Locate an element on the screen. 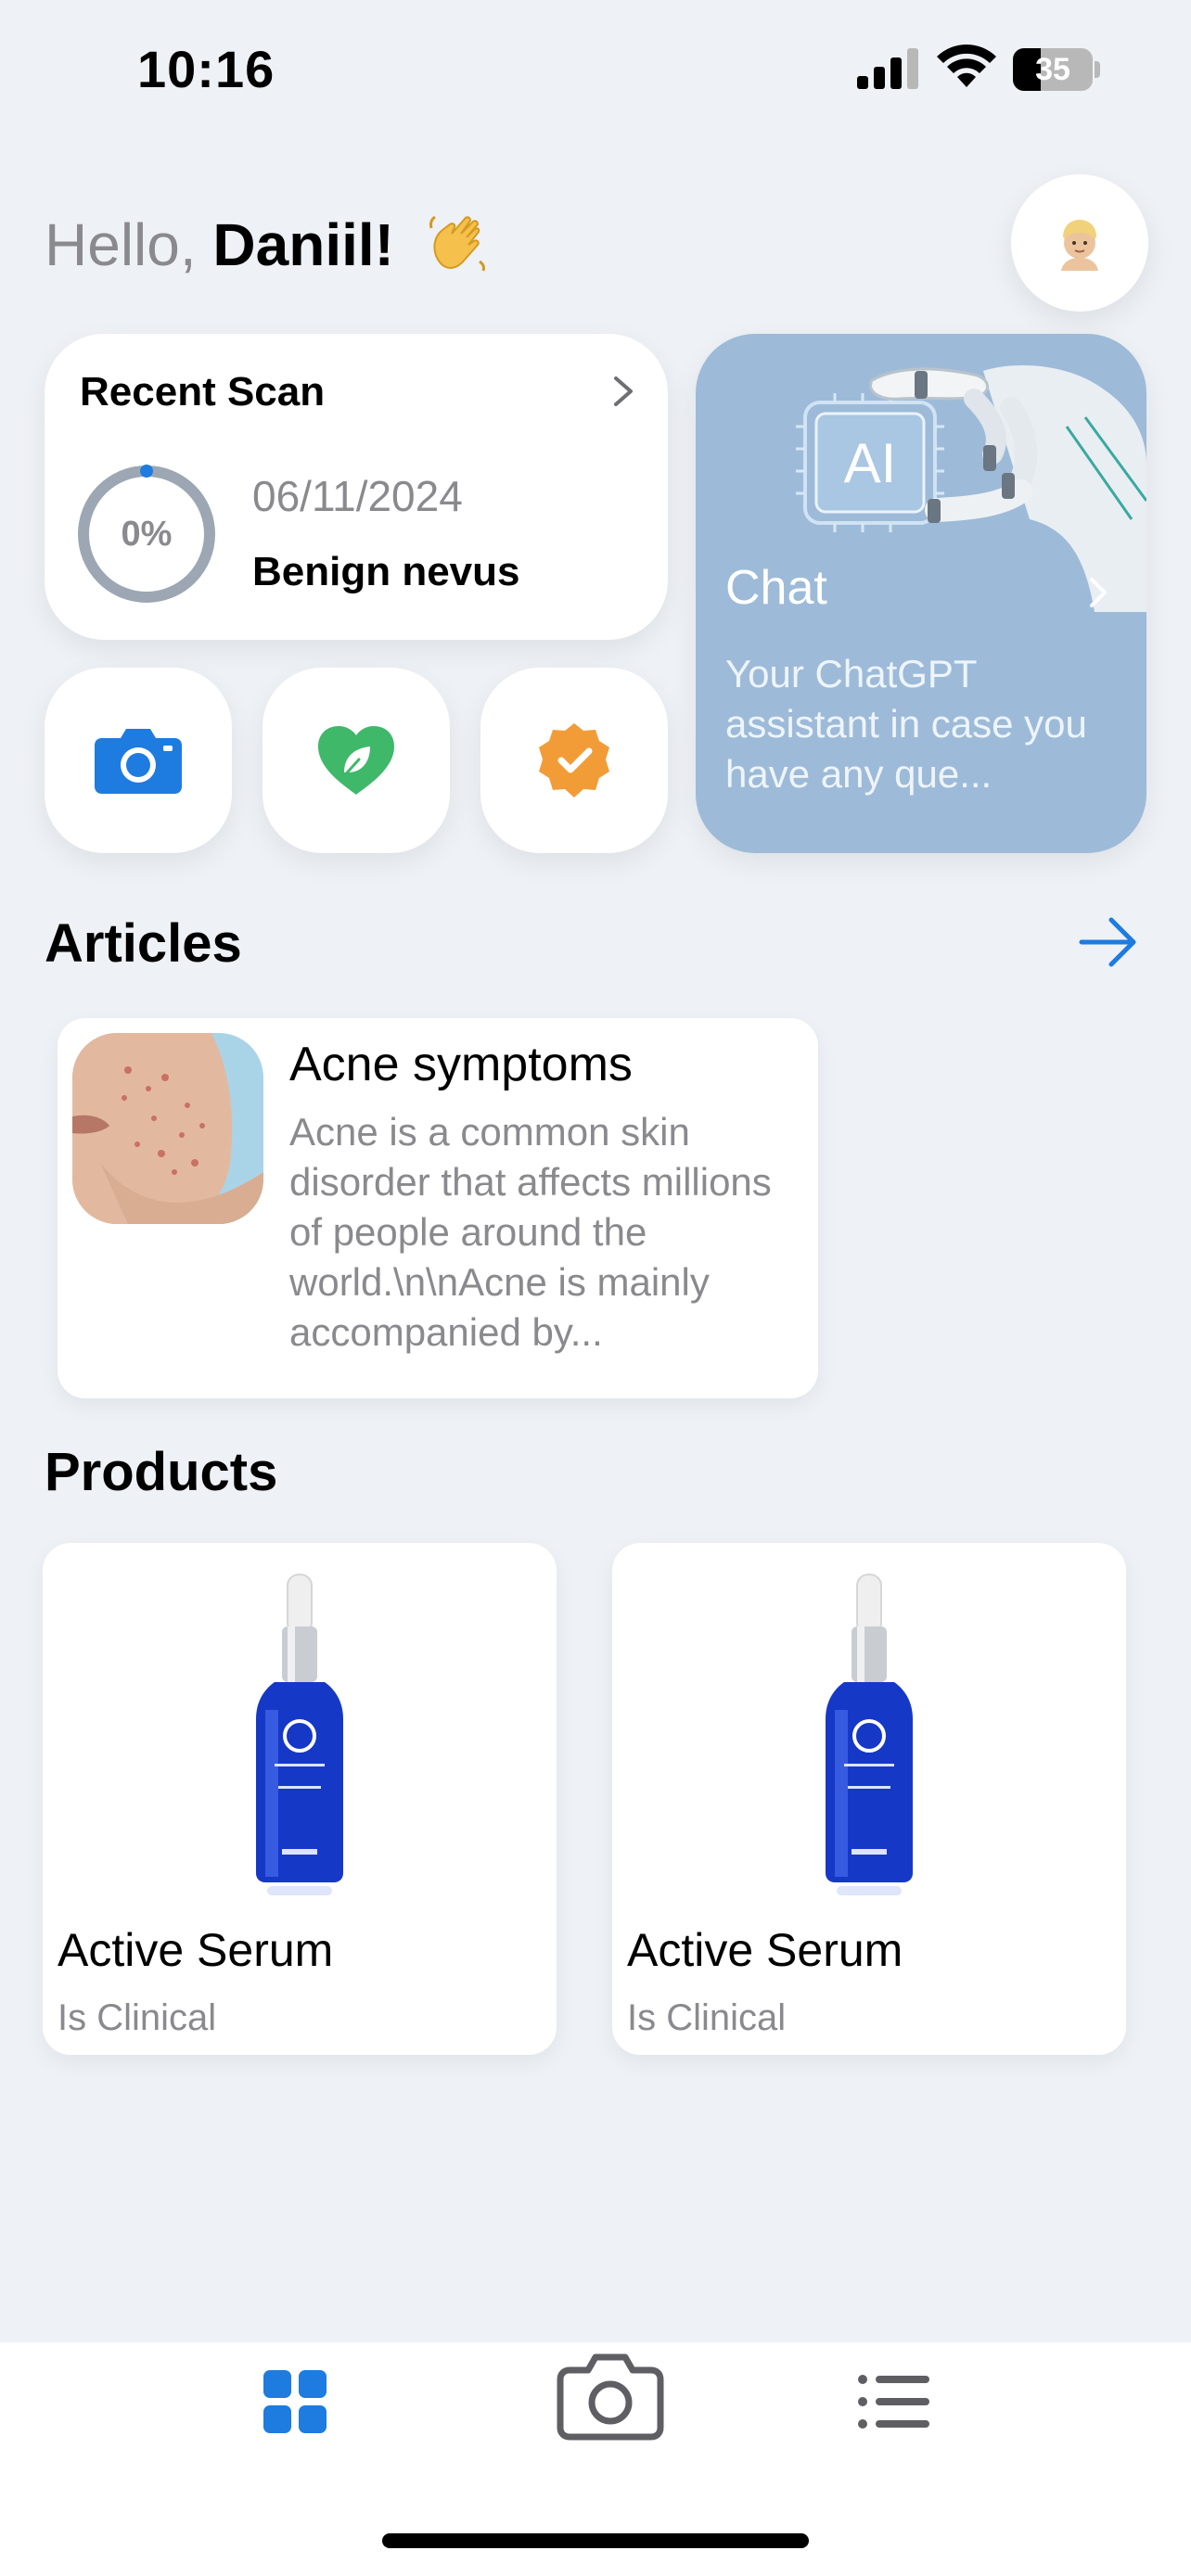  article-title: Acne symptoms is located at coordinates (461, 1064).